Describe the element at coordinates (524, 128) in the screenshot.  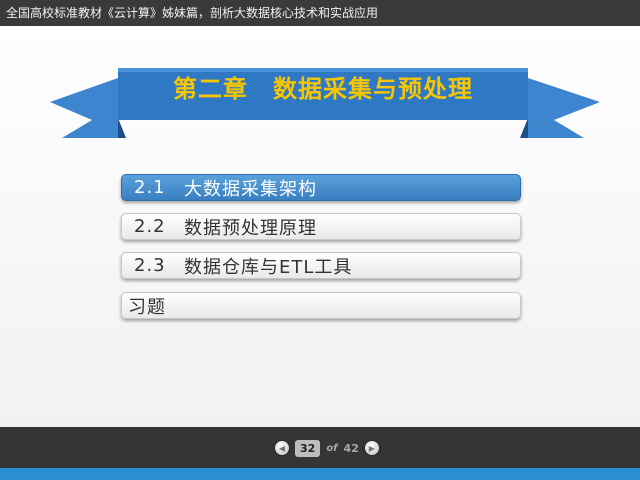
I see `ribbon-right-fold` at that location.